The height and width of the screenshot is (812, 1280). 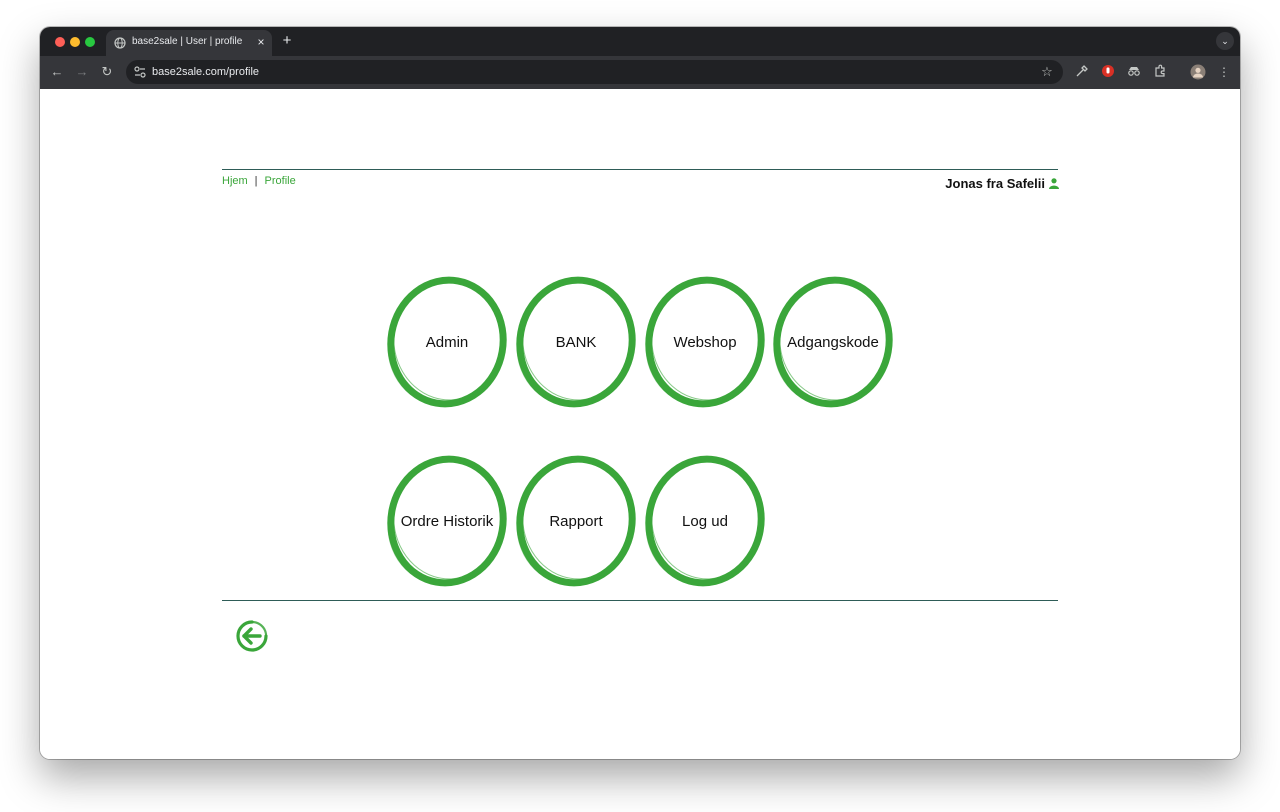 I want to click on webshop-button-label: Webshop, so click(x=705, y=342).